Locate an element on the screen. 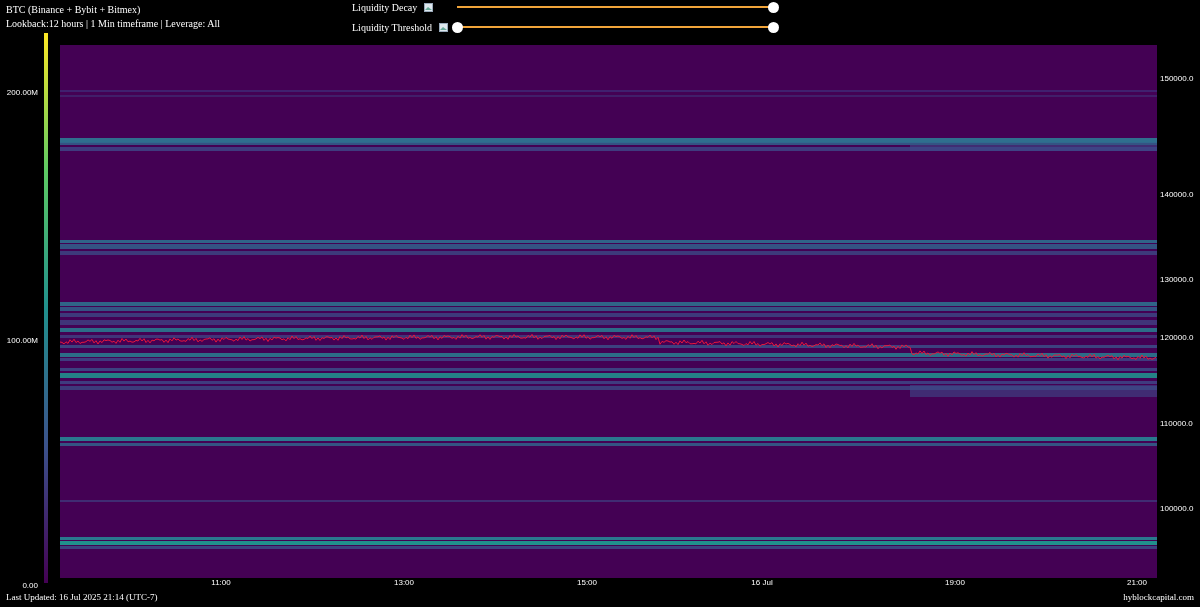 The image size is (1200, 607). price-axis-label: 150000.0 is located at coordinates (1177, 78).